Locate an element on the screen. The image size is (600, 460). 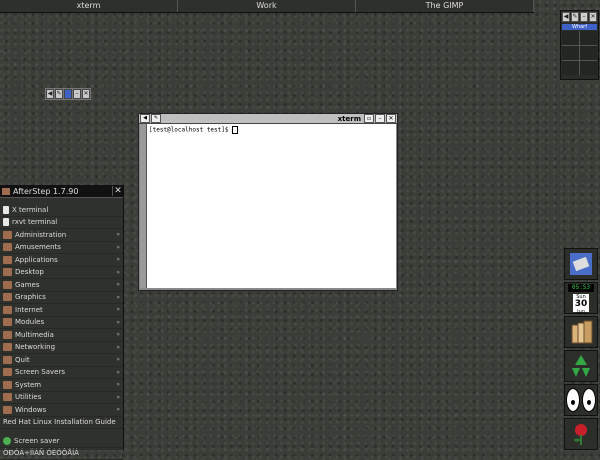
xterm-titlebar: ◀ ✎ xterm ▫ – ✕ is located at coordinates (268, 119).